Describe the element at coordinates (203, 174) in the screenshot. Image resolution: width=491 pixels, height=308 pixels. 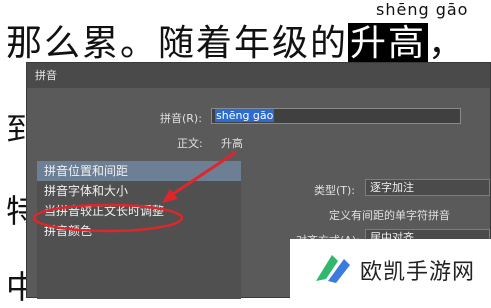
I see `arrow-shaft` at that location.